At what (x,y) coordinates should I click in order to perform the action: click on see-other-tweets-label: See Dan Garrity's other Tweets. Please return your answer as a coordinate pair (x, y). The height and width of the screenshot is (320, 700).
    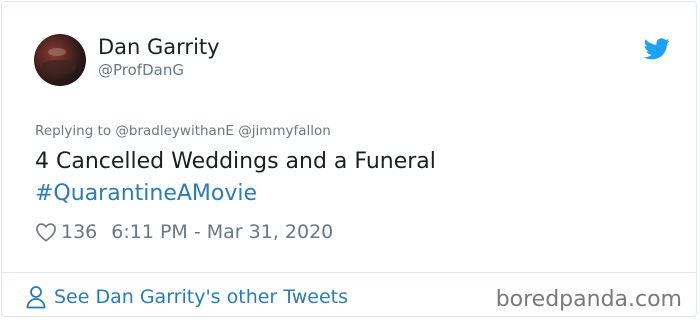
    Looking at the image, I should click on (201, 297).